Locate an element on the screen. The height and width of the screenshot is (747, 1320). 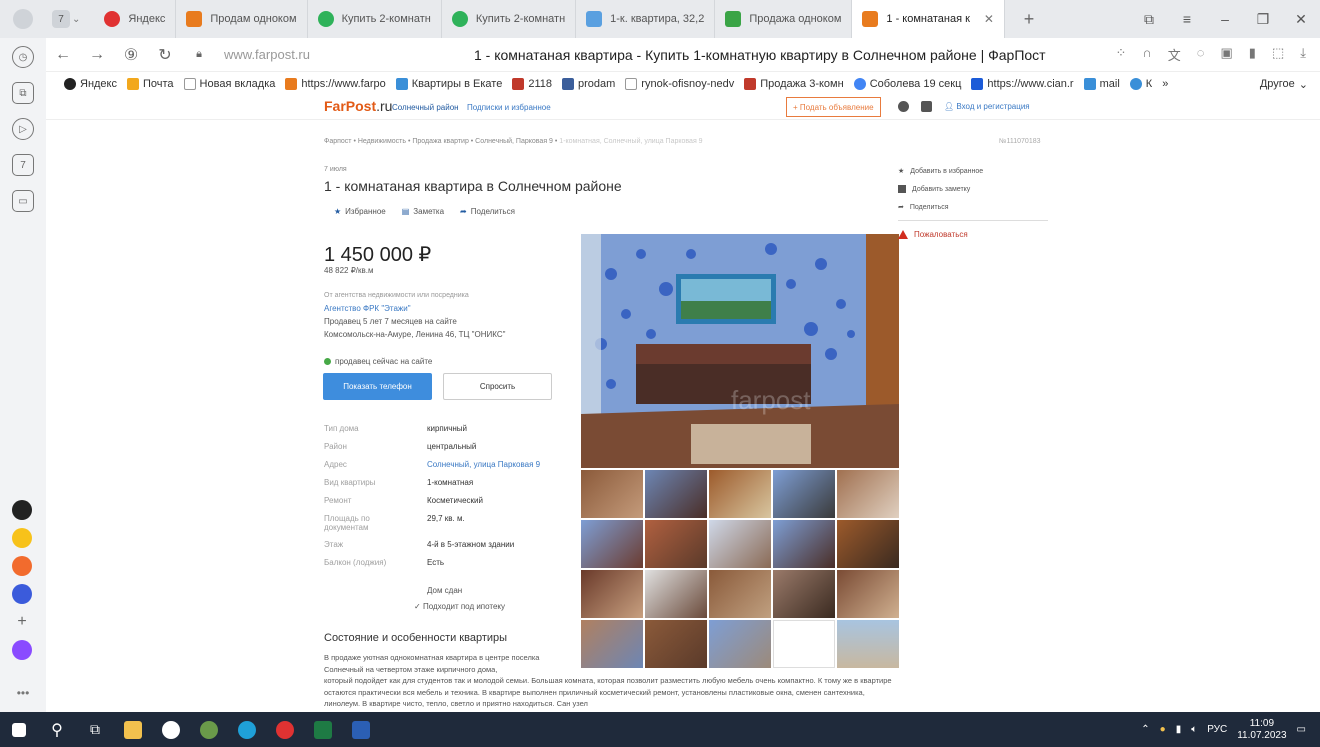
collections-icon: ⬚ is located at coordinates (1278, 54).